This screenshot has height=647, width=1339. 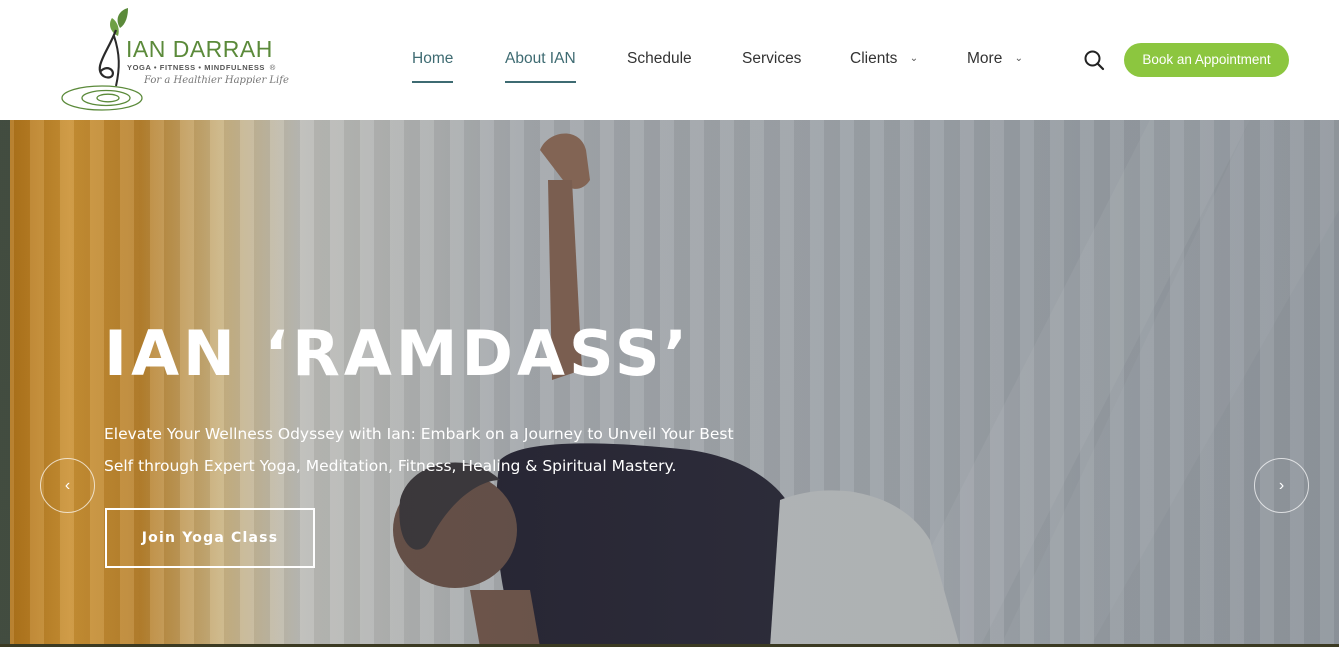 I want to click on nav-home-label: Home, so click(x=433, y=58).